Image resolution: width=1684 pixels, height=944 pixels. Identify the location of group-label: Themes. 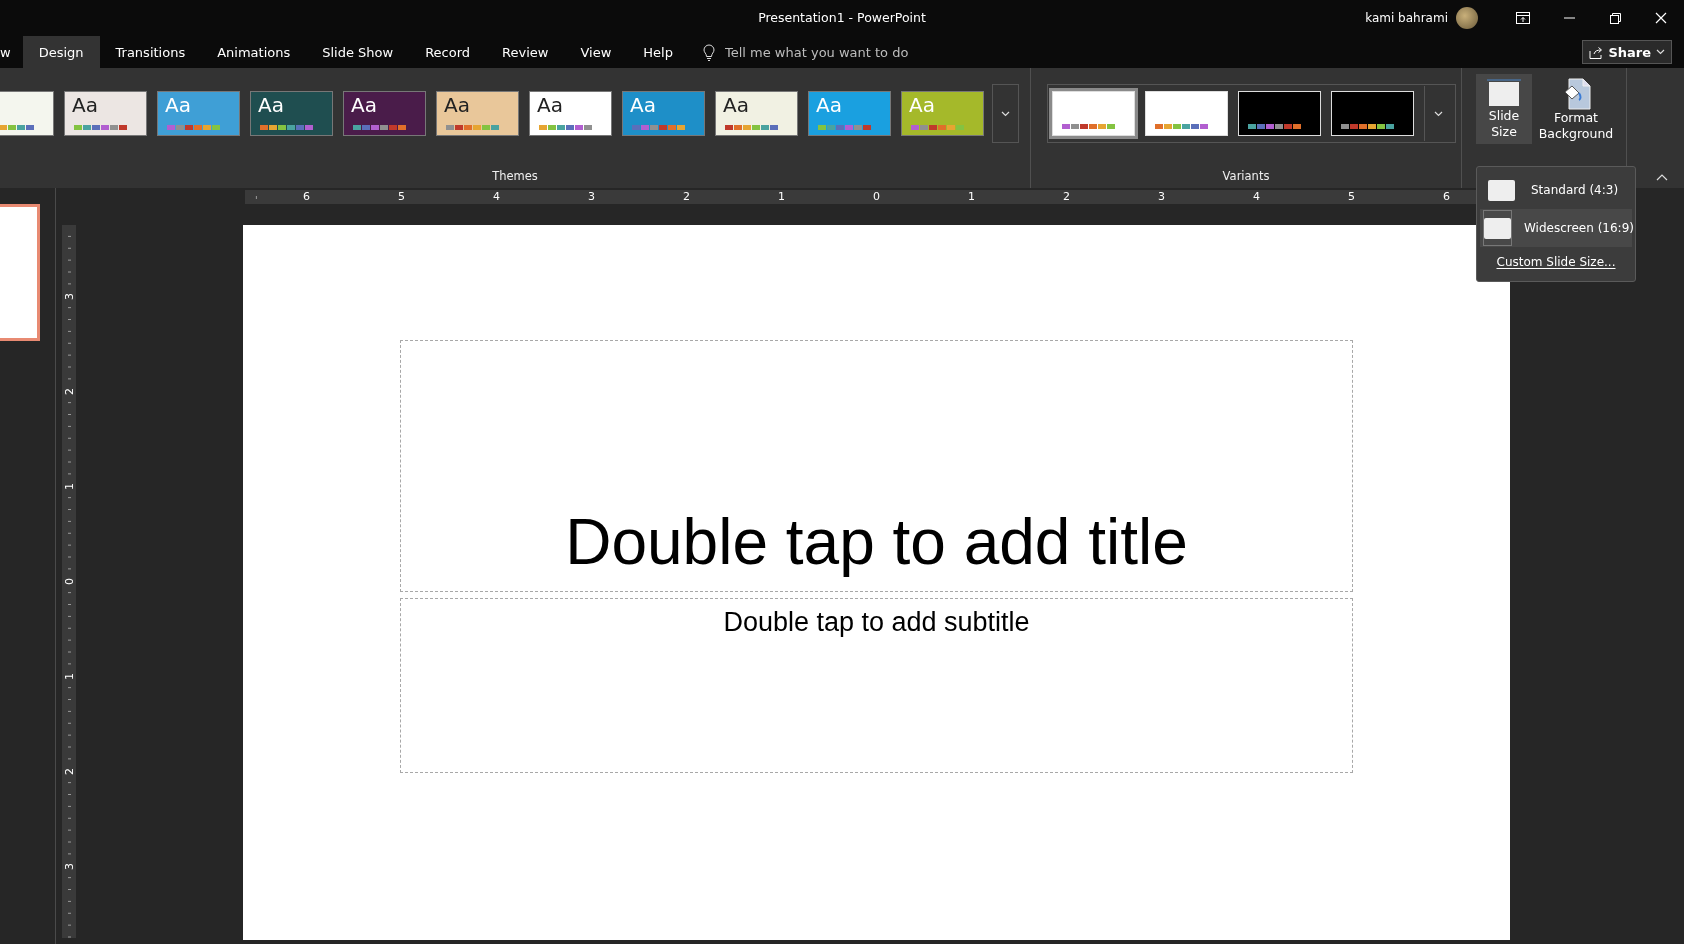
(515, 176).